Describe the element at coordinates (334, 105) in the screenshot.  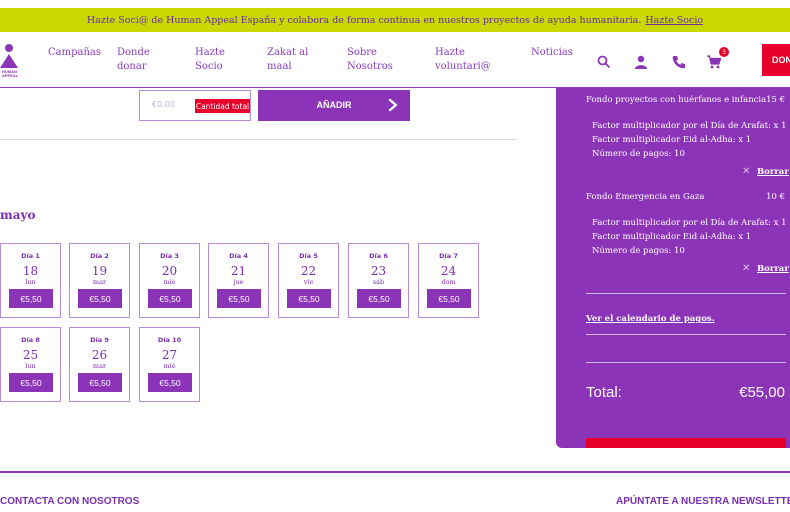
I see `add-button: AÑADIR` at that location.